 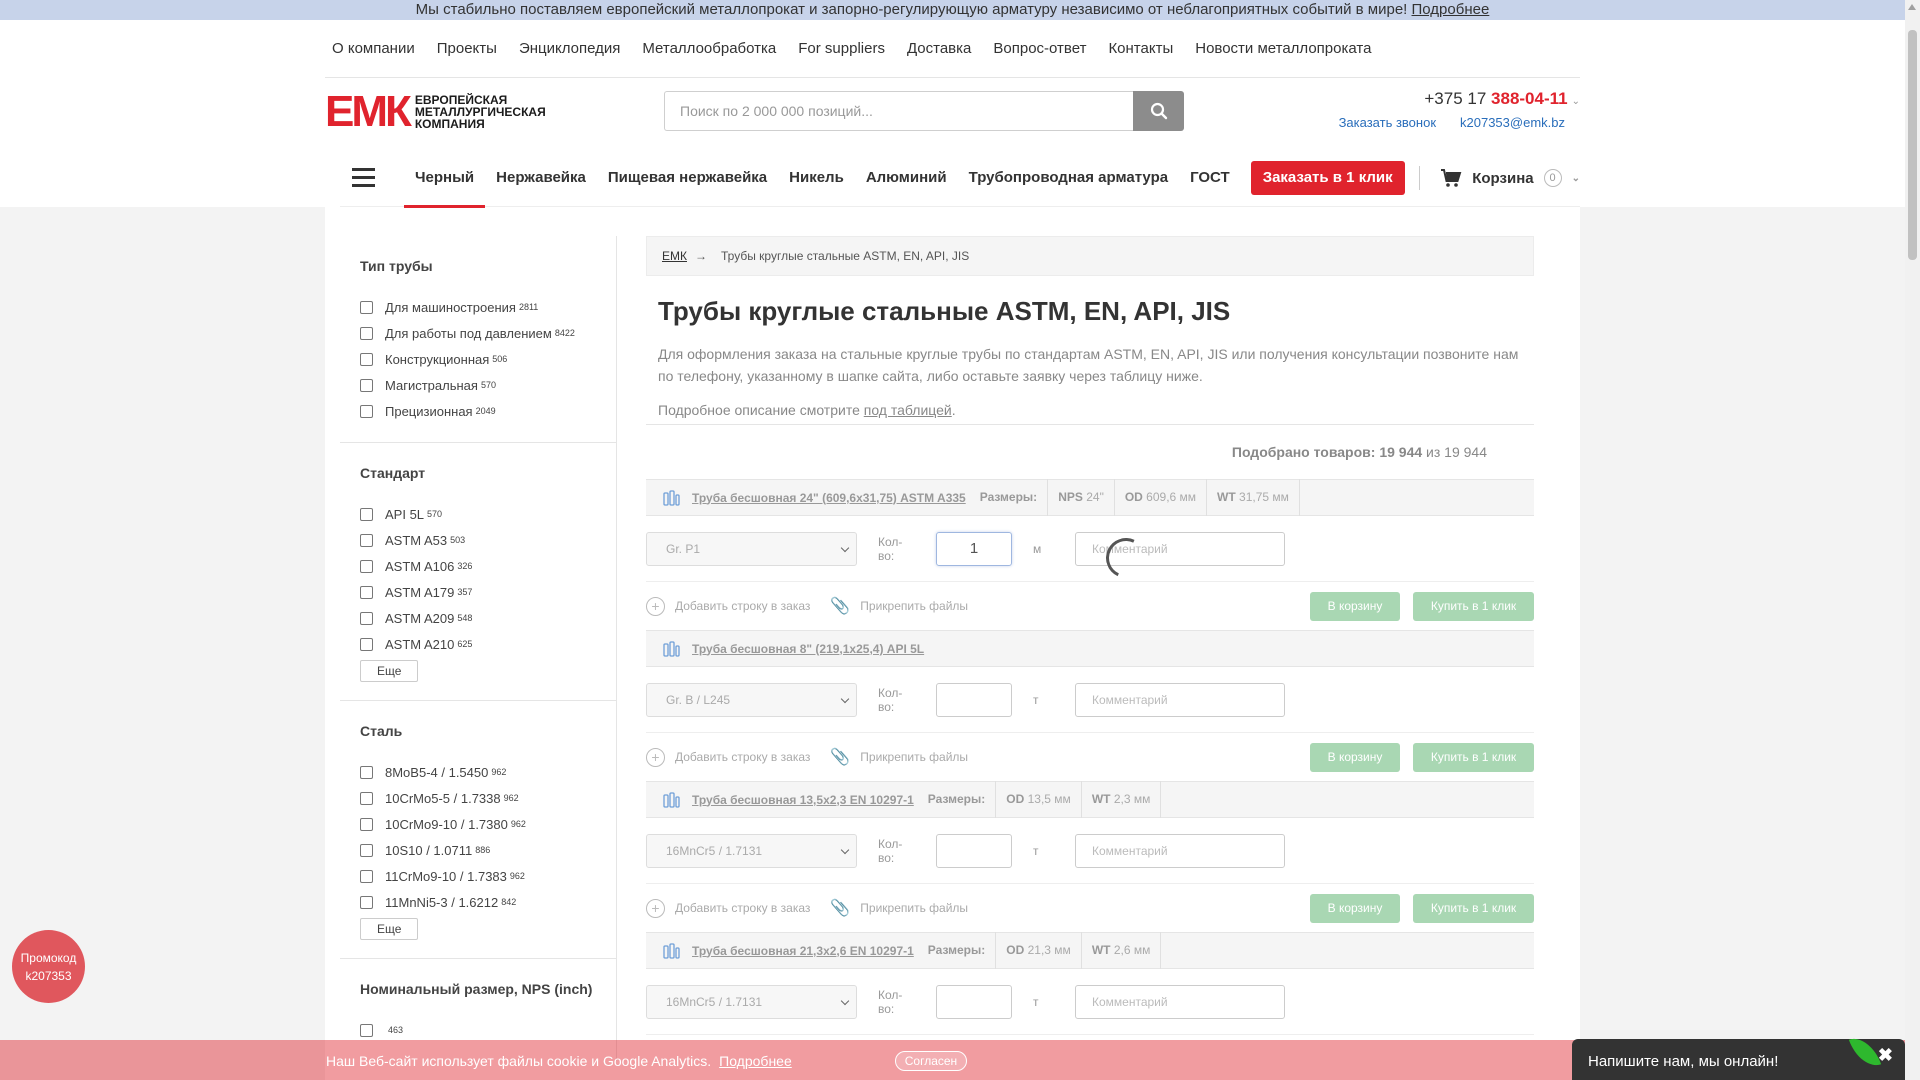 What do you see at coordinates (478, 411) in the screenshot?
I see `filter-option: Прецизионная 2049` at bounding box center [478, 411].